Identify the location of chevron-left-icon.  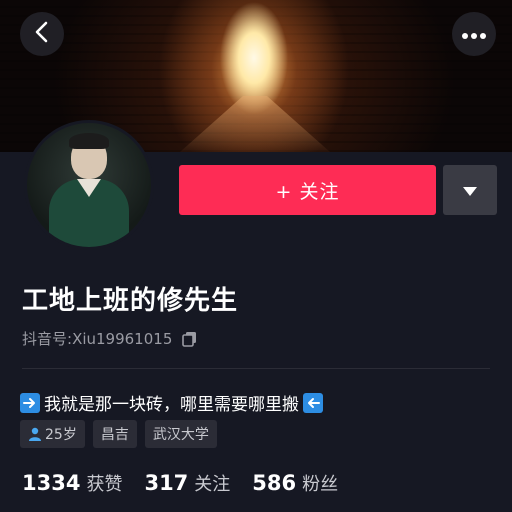
(42, 34).